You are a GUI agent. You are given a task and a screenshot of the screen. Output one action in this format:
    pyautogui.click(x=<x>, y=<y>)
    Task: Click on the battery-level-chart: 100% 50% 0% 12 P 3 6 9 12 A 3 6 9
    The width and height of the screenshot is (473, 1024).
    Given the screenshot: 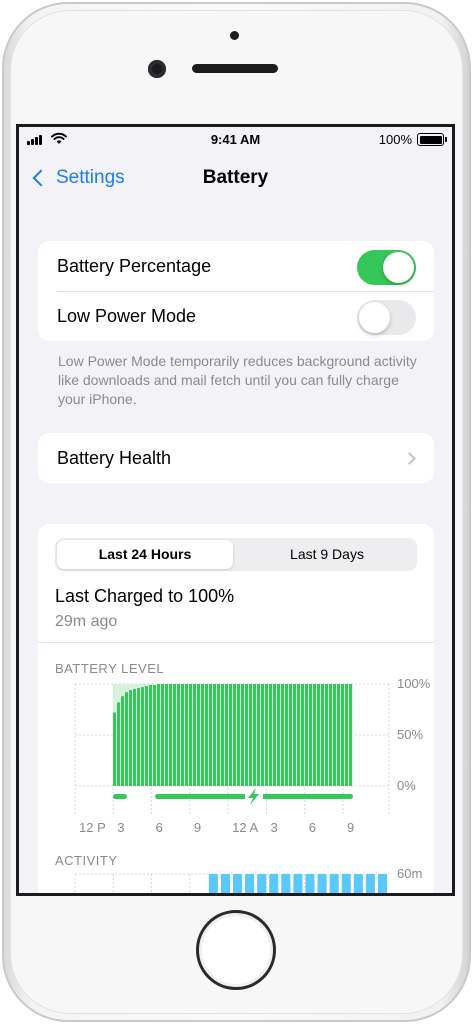 What is the action you would take?
    pyautogui.click(x=252, y=755)
    